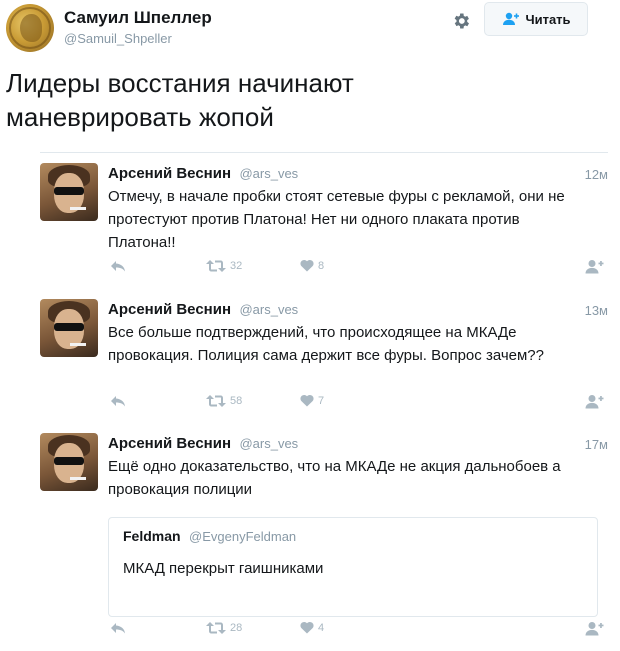 This screenshot has height=651, width=620. I want to click on follow-button: Читать, so click(536, 19).